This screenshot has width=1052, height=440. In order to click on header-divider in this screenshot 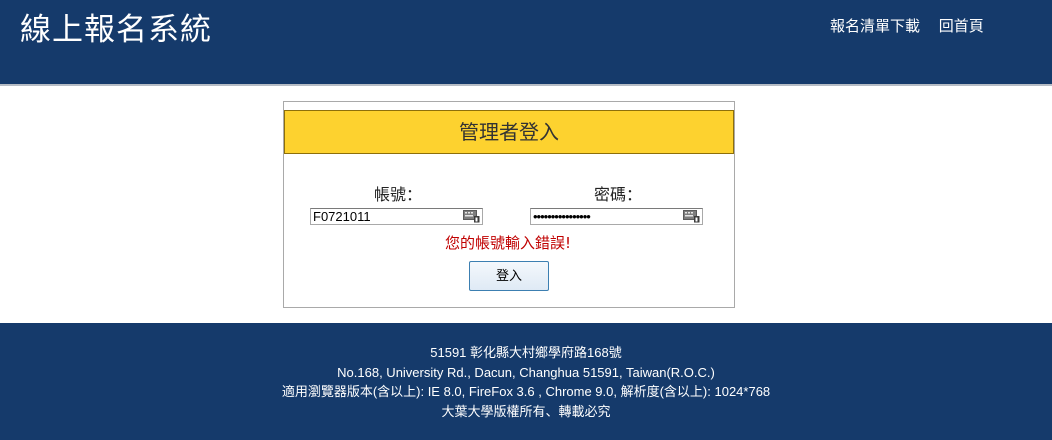, I will do `click(526, 85)`.